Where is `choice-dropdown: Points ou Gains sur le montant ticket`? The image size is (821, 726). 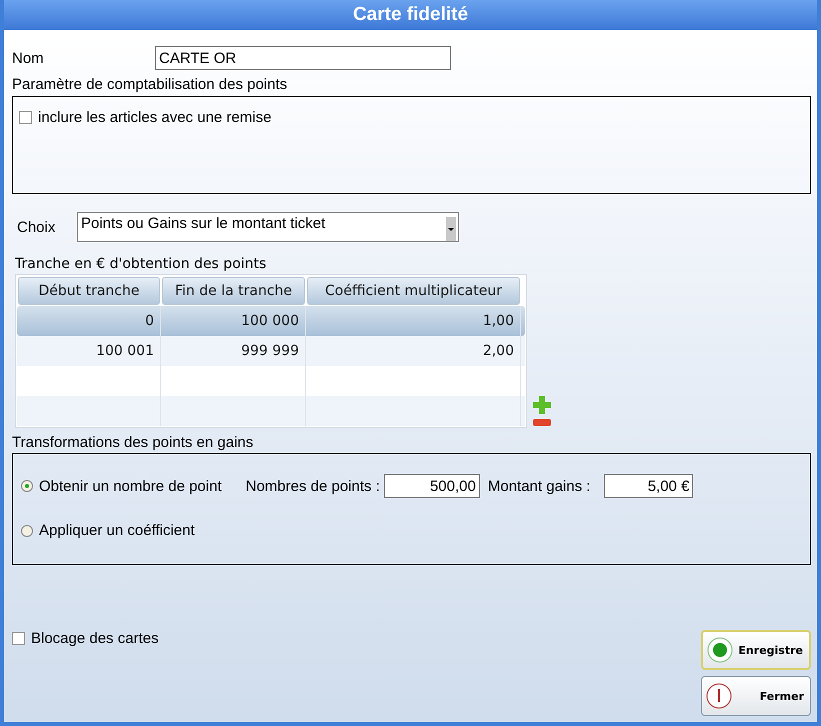 choice-dropdown: Points ou Gains sur le montant ticket is located at coordinates (268, 227).